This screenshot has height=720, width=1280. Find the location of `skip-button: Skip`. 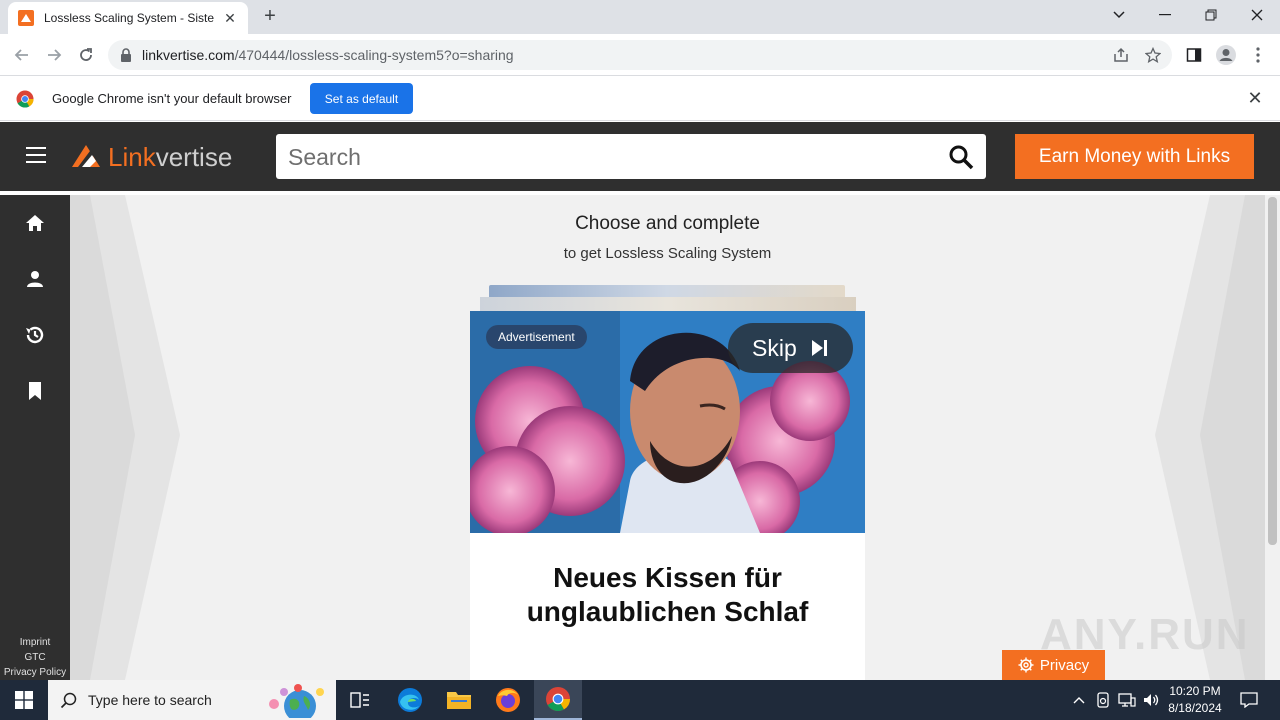

skip-button: Skip is located at coordinates (790, 348).